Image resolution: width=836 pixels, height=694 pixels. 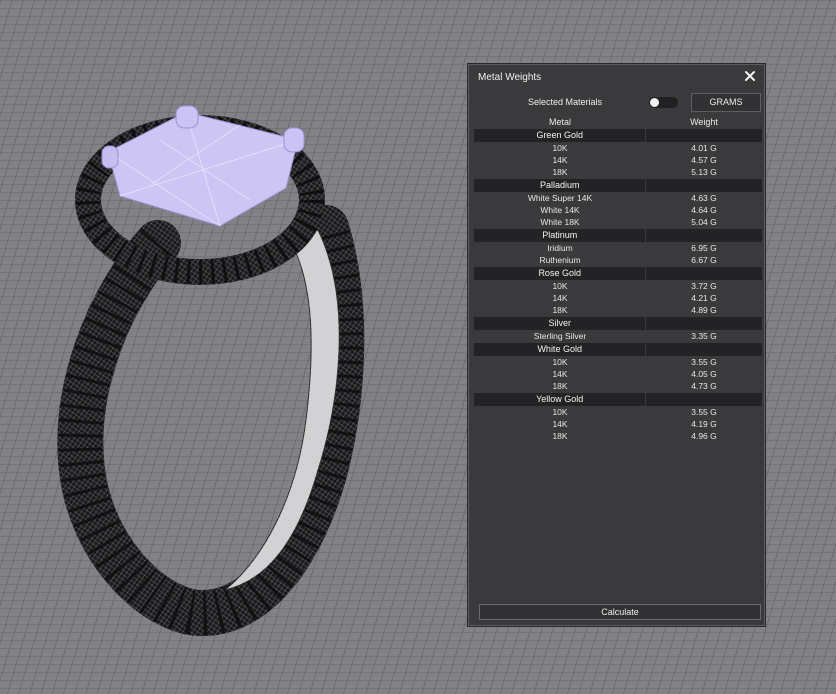 What do you see at coordinates (618, 160) in the screenshot?
I see `table-row: 14K 4.57 G` at bounding box center [618, 160].